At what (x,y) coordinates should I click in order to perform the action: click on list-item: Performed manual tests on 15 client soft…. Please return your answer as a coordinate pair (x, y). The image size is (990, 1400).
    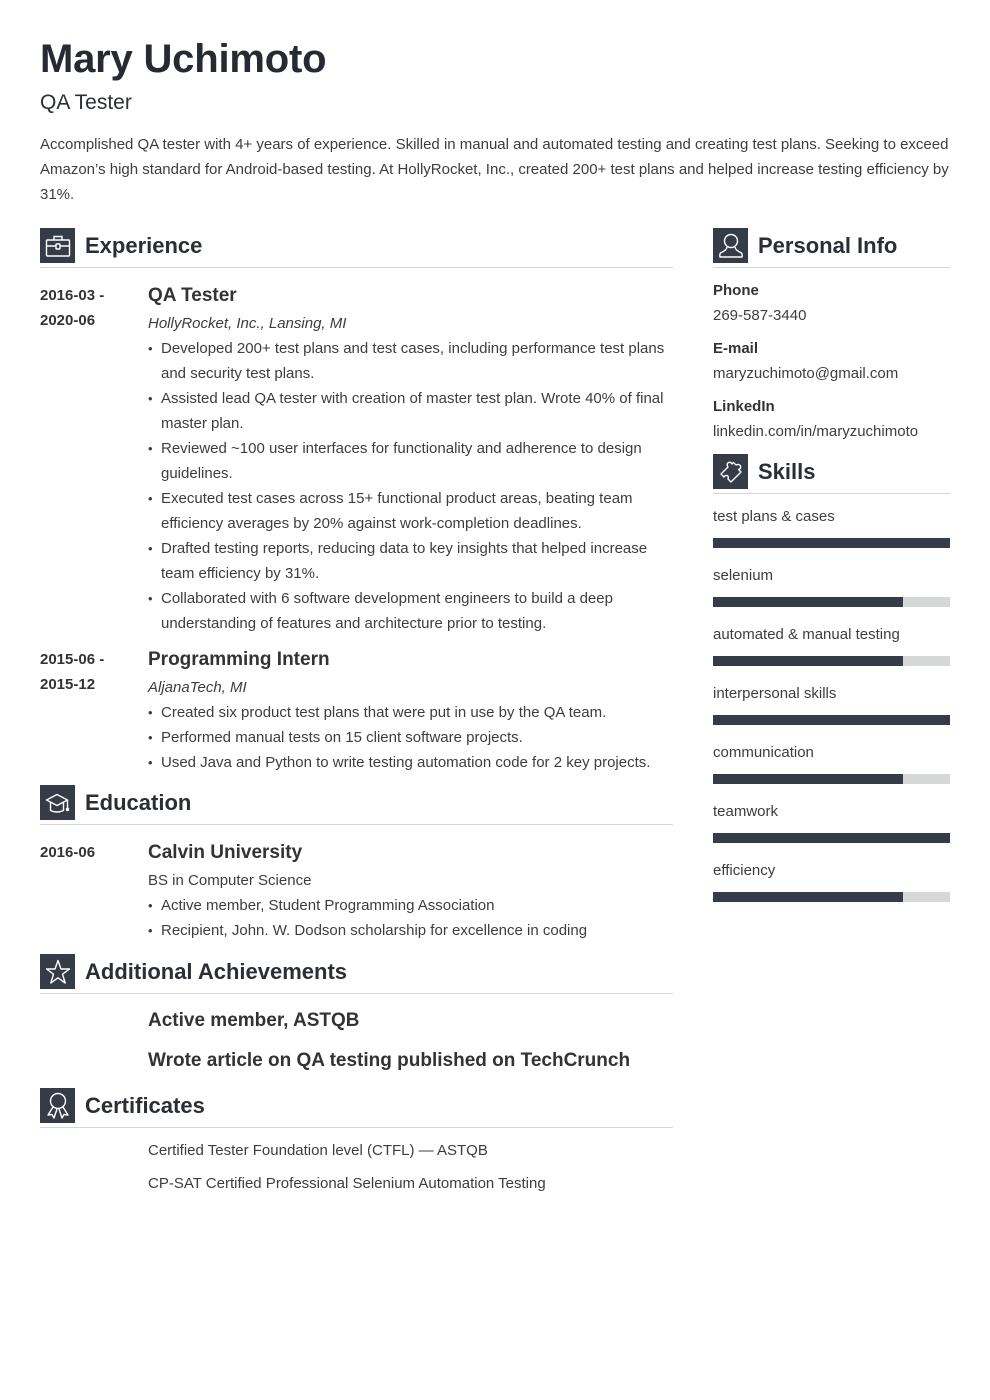
    Looking at the image, I should click on (410, 737).